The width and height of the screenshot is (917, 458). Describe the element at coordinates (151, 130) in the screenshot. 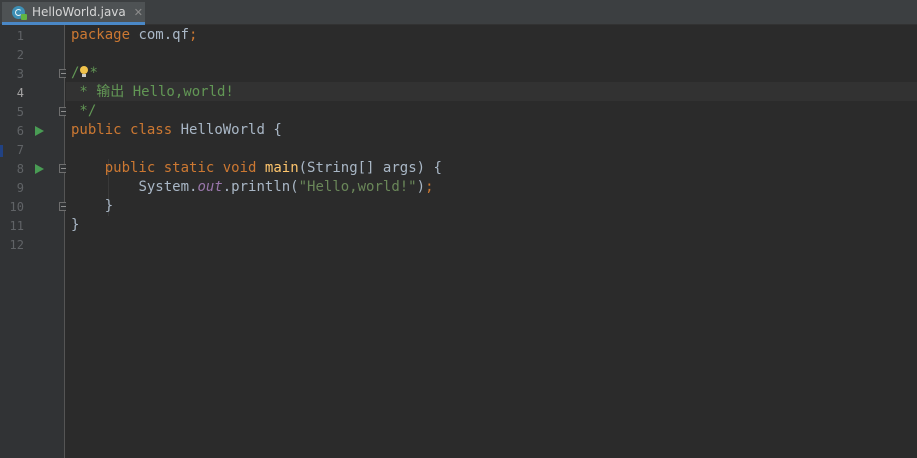

I see `keyword-class: class` at that location.